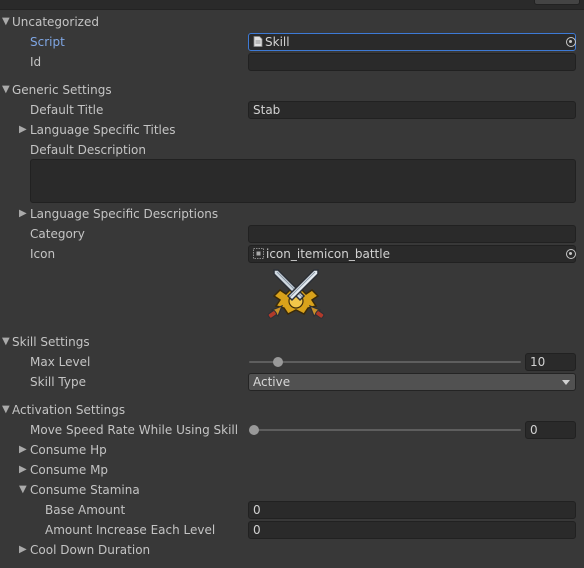 This screenshot has width=584, height=568. What do you see at coordinates (55, 22) in the screenshot?
I see `section-header-uncategorized: Uncategorized` at bounding box center [55, 22].